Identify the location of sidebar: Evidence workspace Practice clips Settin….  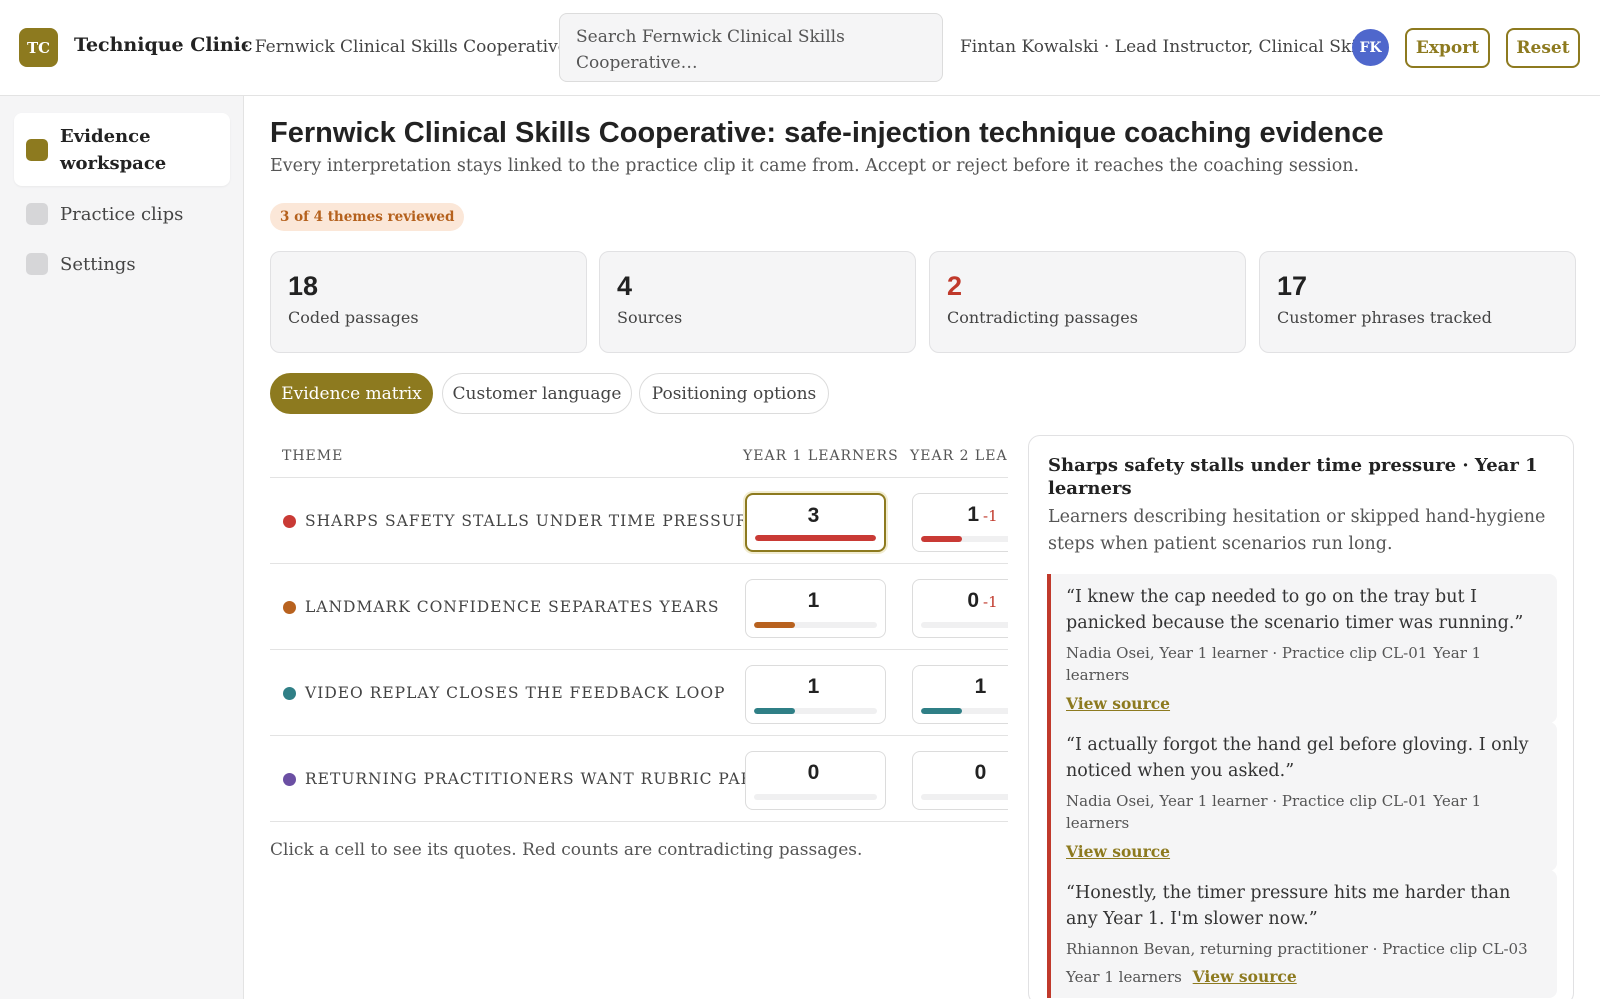
(122, 547).